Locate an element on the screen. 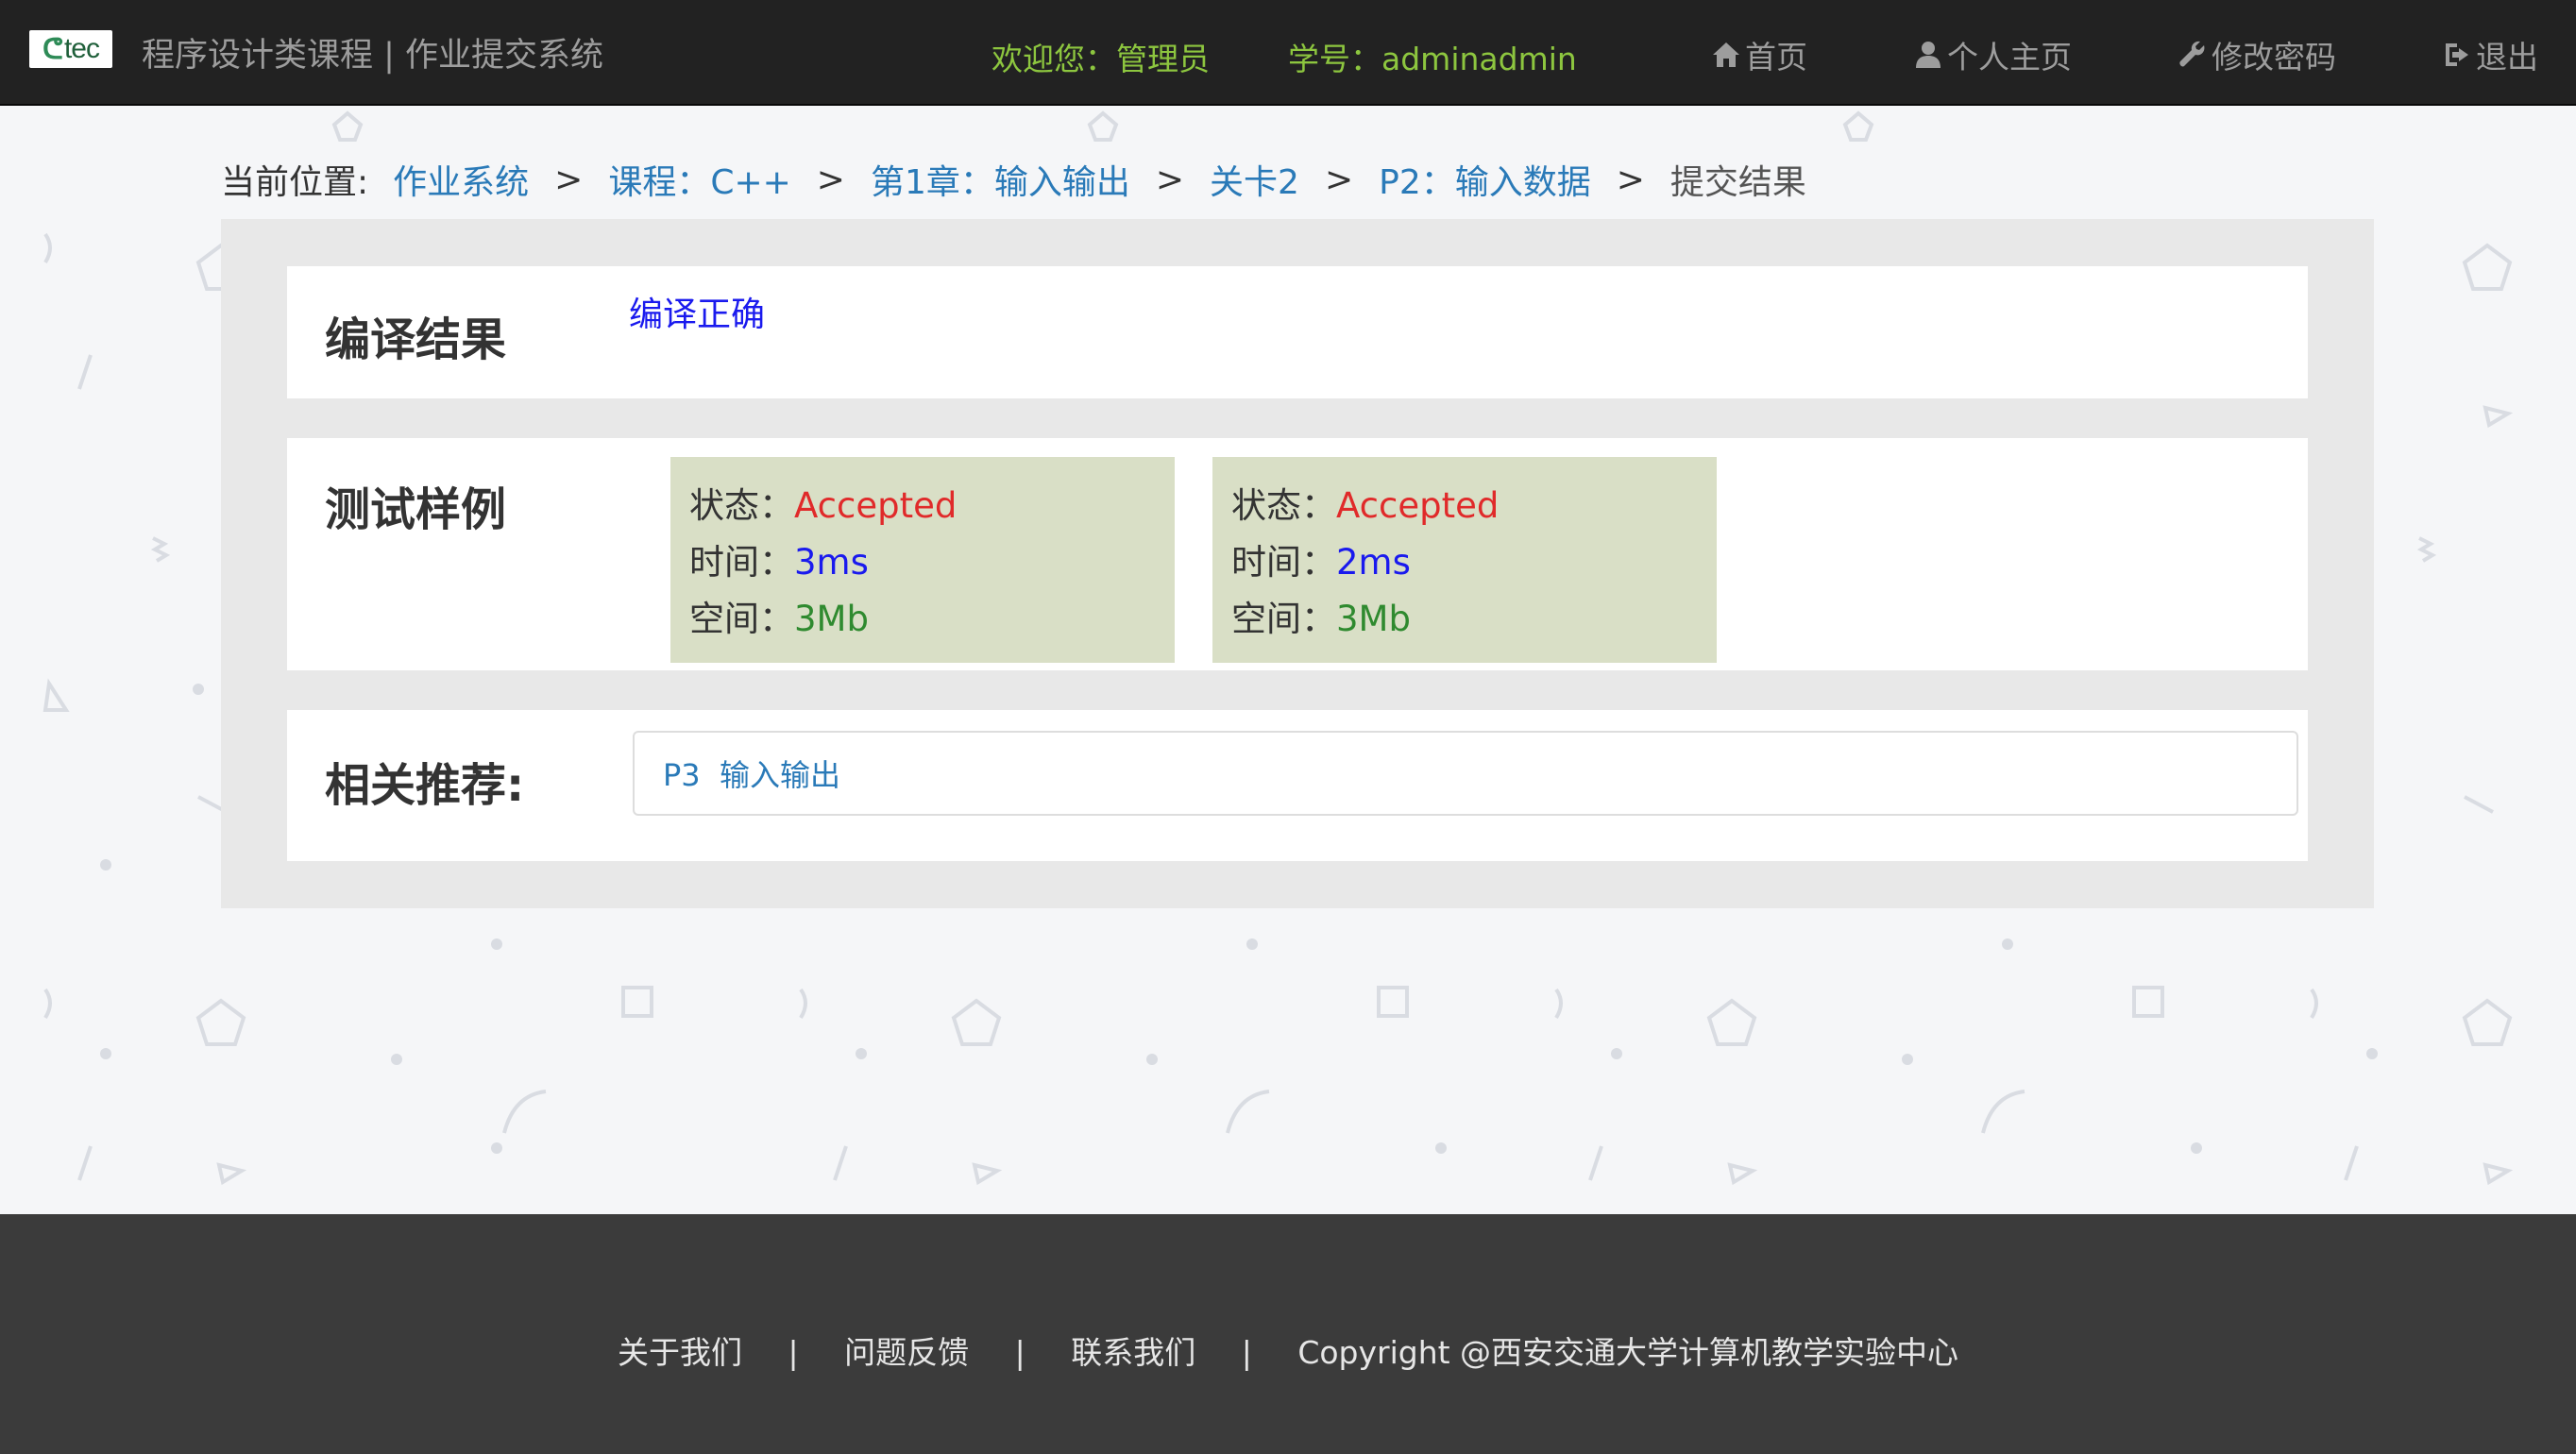 The height and width of the screenshot is (1454, 2576). compile-result-title: 编译结果 is located at coordinates (416, 339).